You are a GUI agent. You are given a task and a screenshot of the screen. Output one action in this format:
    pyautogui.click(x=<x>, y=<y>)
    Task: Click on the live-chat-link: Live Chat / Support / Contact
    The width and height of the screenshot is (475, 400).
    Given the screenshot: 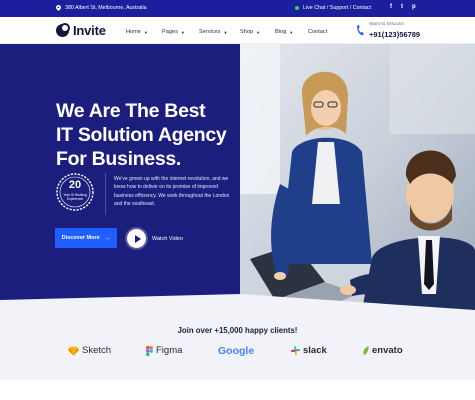 What is the action you would take?
    pyautogui.click(x=333, y=8)
    